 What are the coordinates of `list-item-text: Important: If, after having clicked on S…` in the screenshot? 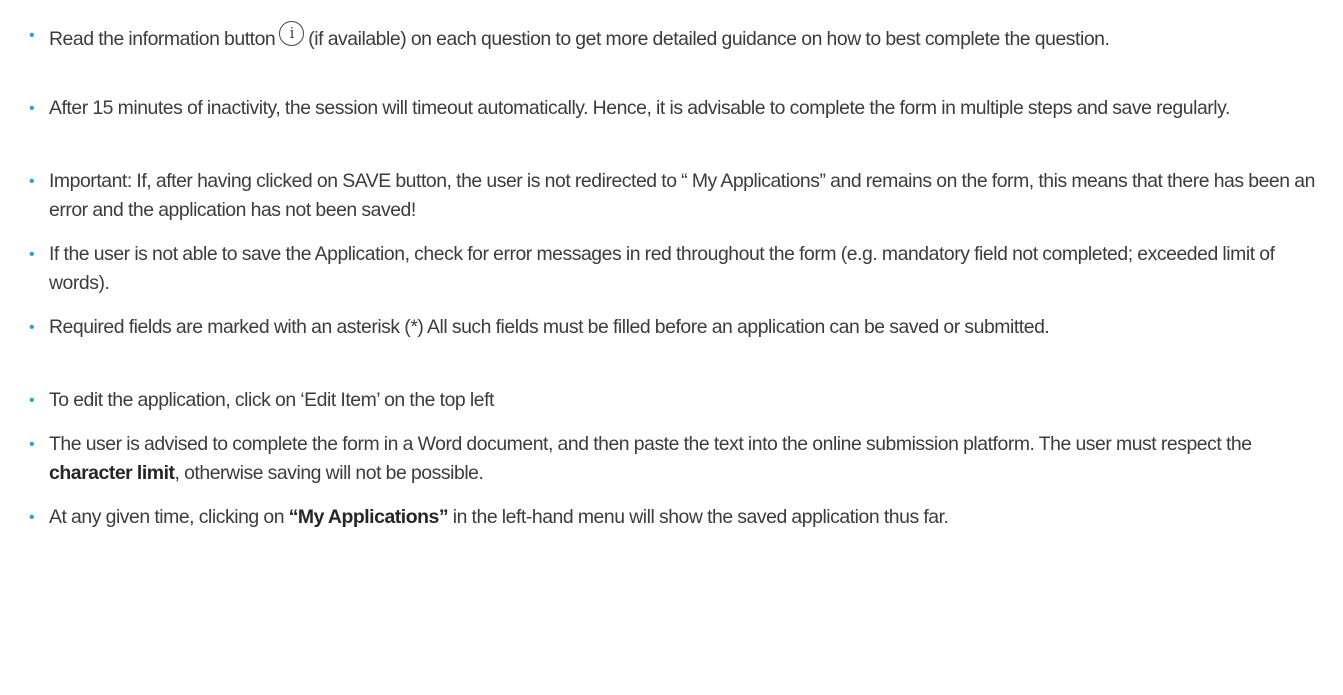 It's located at (682, 195).